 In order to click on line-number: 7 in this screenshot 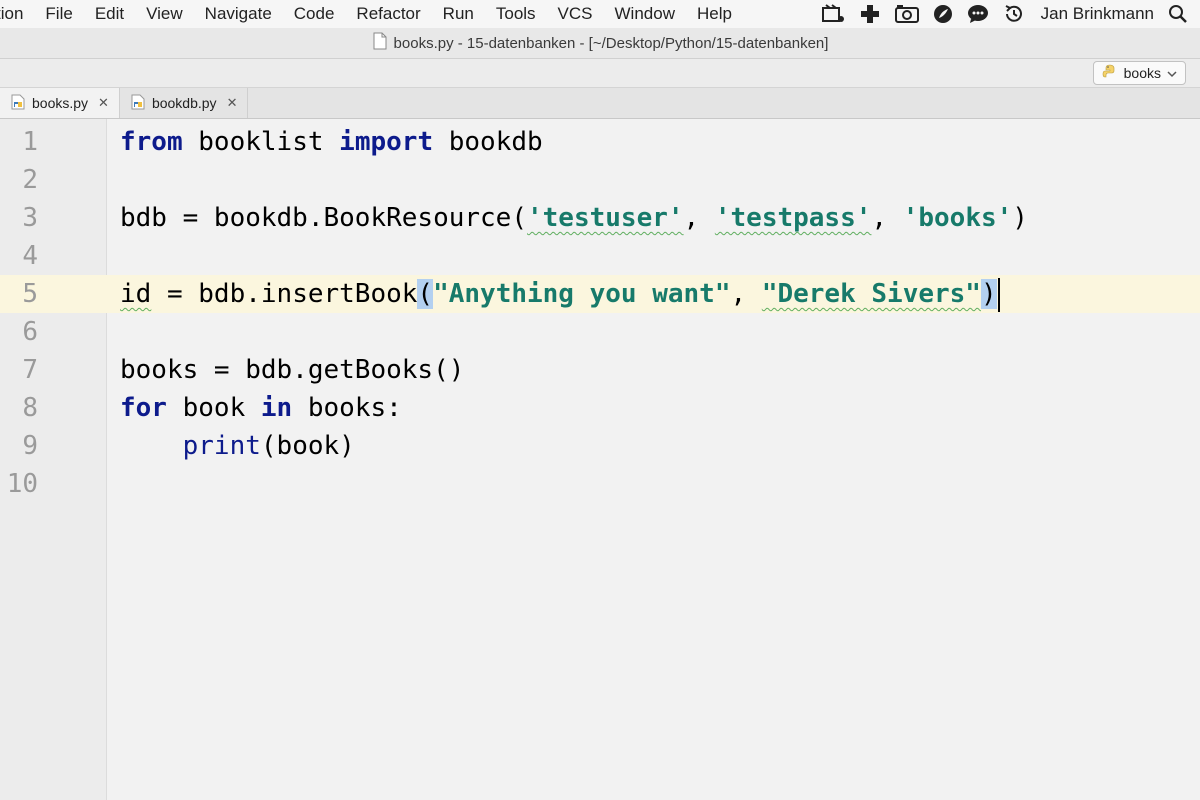, I will do `click(30, 370)`.